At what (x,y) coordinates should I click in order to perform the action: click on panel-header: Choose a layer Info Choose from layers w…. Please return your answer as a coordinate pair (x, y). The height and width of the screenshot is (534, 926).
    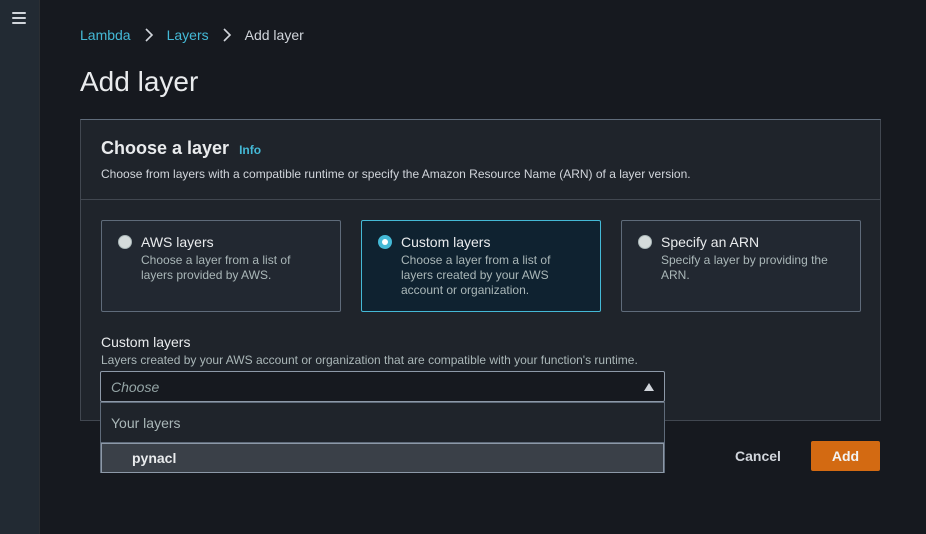
    Looking at the image, I should click on (480, 160).